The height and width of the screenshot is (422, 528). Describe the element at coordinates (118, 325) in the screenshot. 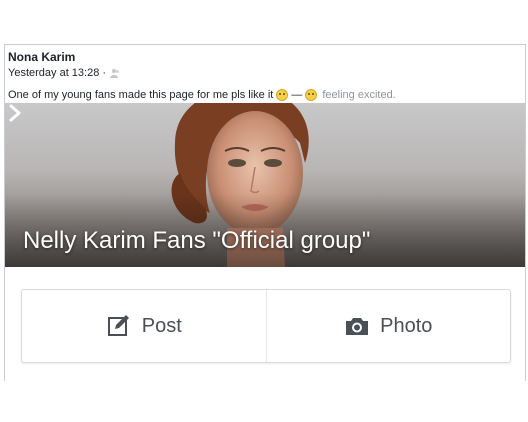

I see `edit-icon` at that location.